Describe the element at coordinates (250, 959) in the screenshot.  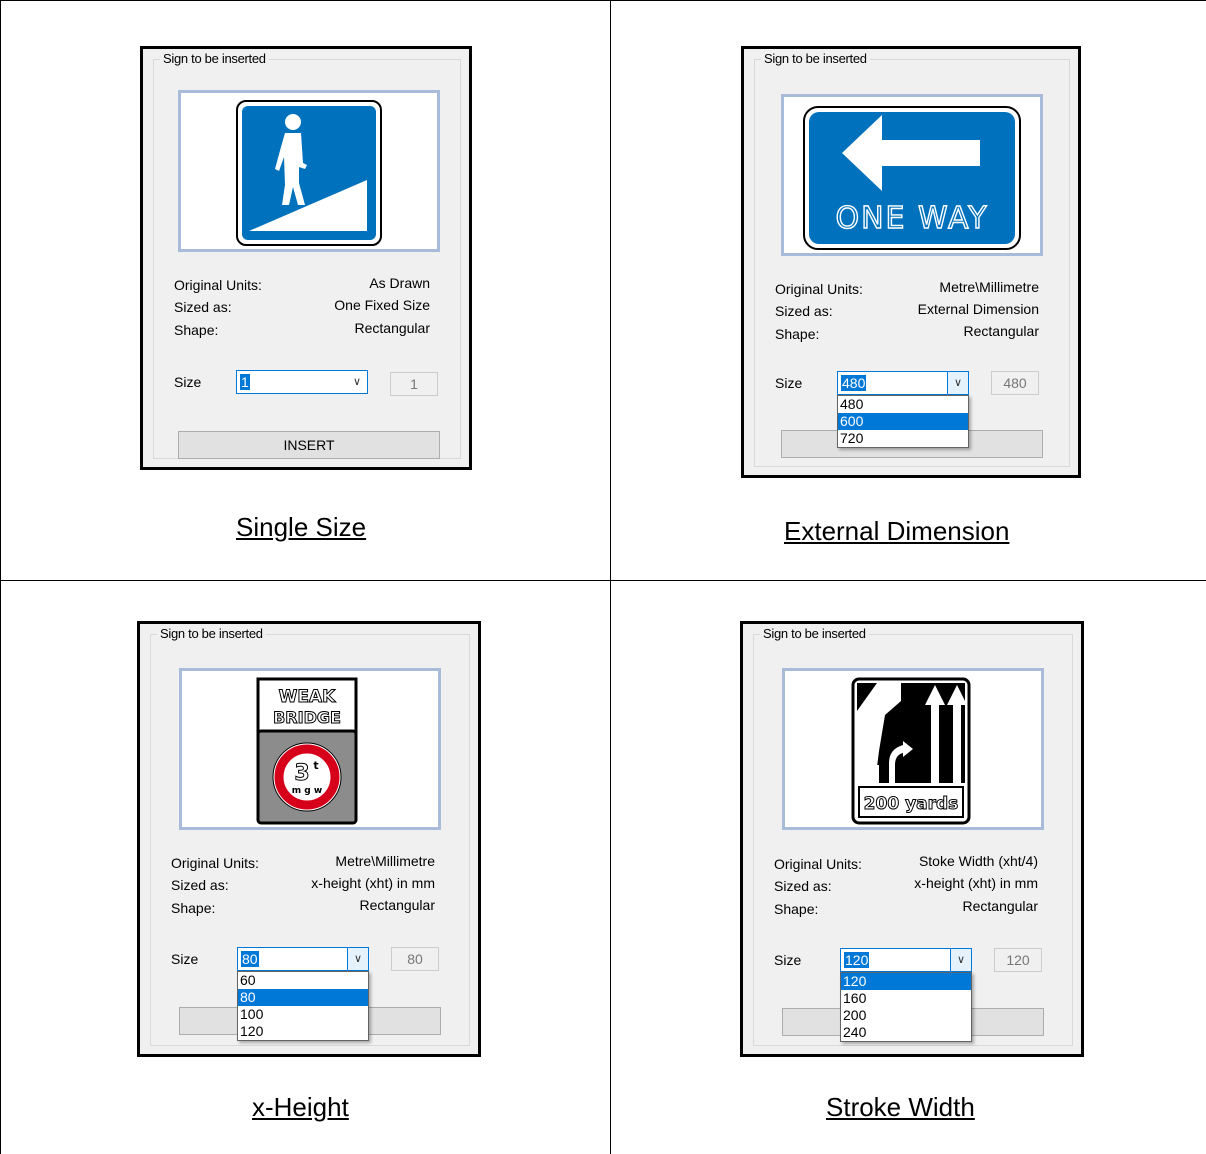
I see `size-combobox-value: 80` at that location.